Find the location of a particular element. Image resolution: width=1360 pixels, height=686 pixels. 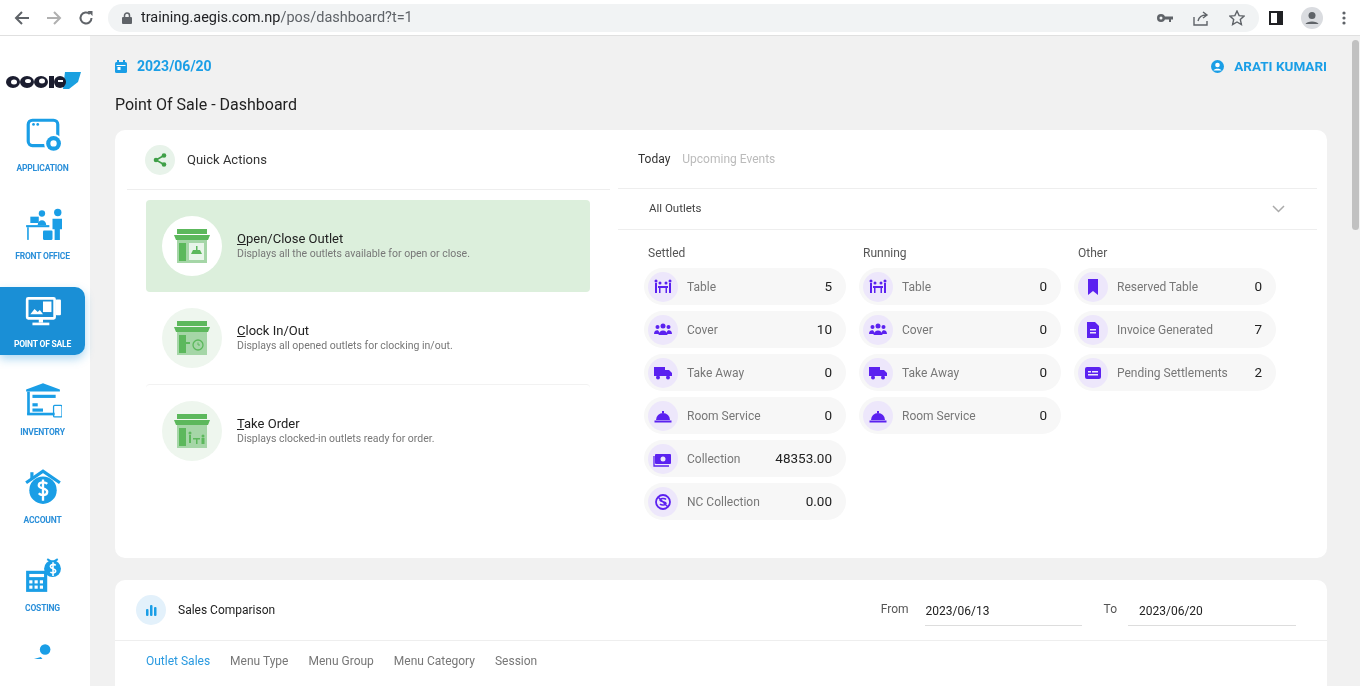

action-title: Open/Close Outlet is located at coordinates (291, 239).